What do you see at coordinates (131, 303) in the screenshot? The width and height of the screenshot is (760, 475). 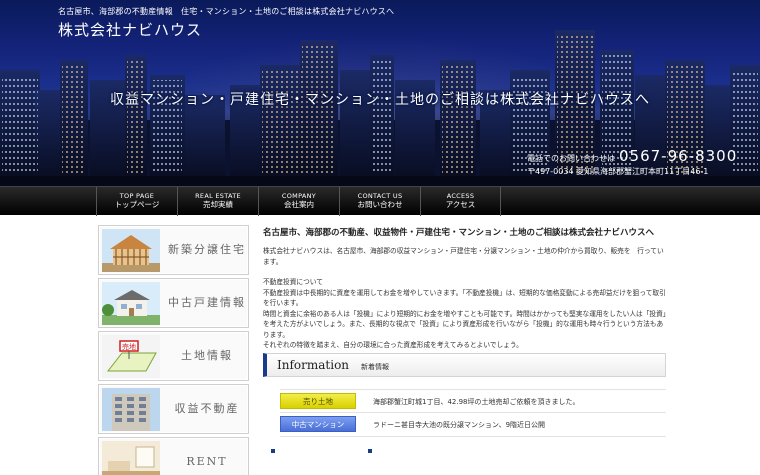 I see `house-icon` at bounding box center [131, 303].